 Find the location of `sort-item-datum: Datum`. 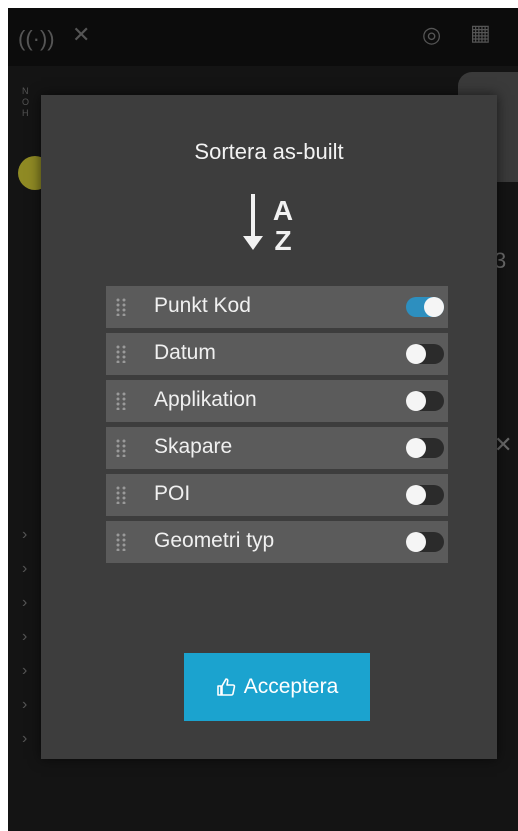

sort-item-datum: Datum is located at coordinates (277, 354).